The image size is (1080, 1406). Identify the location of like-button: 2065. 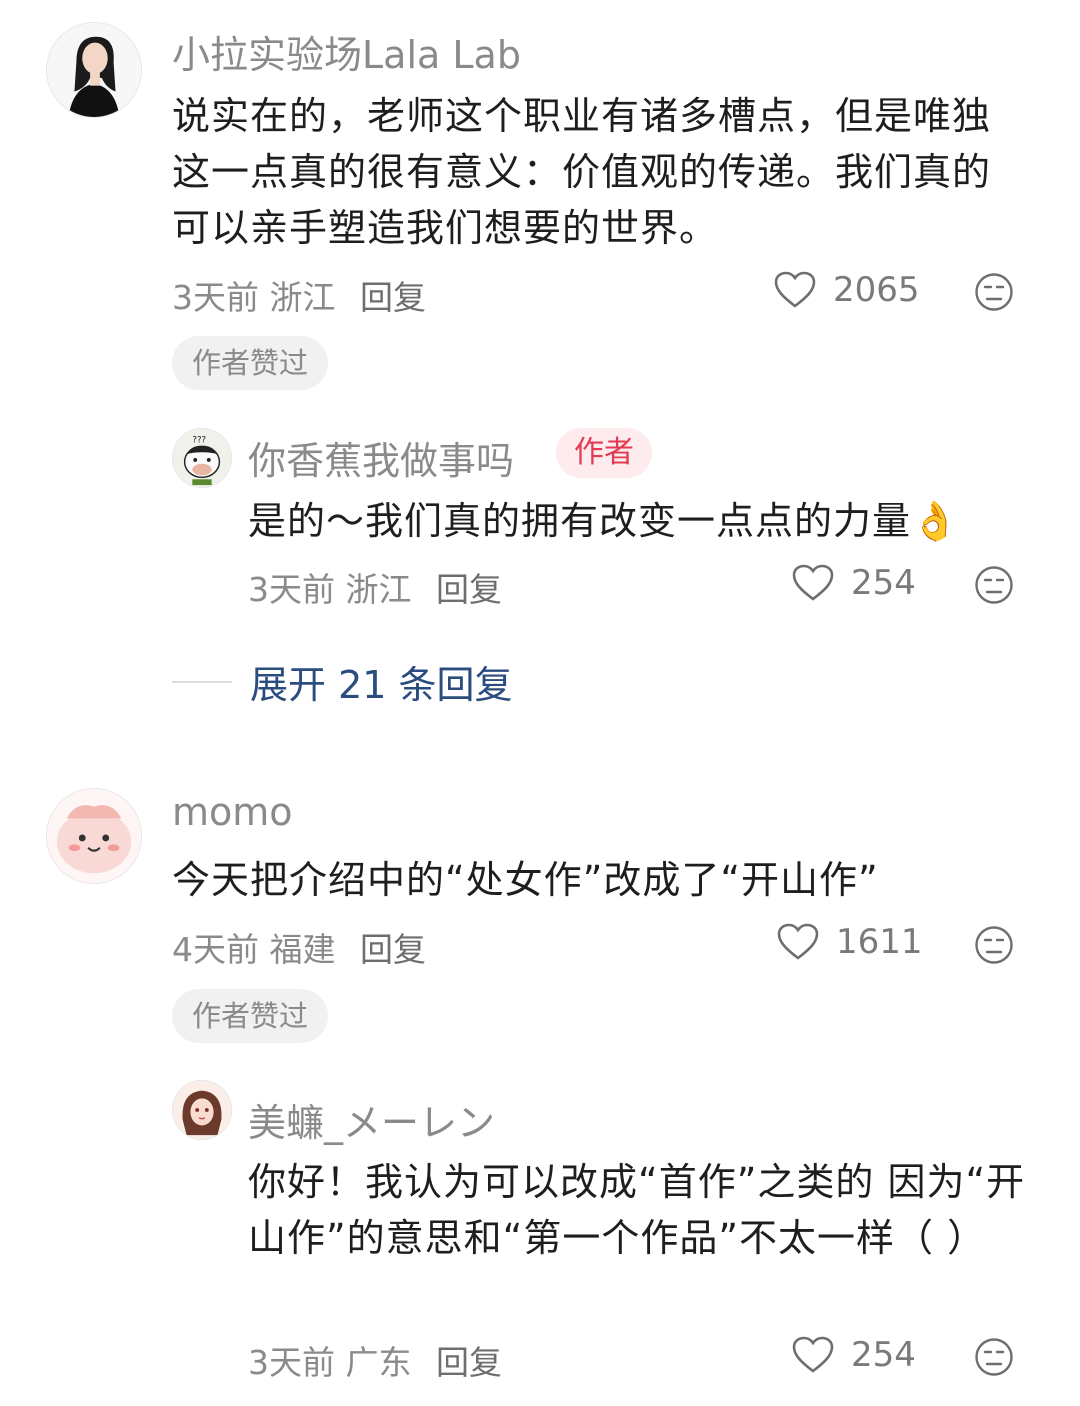
(846, 290).